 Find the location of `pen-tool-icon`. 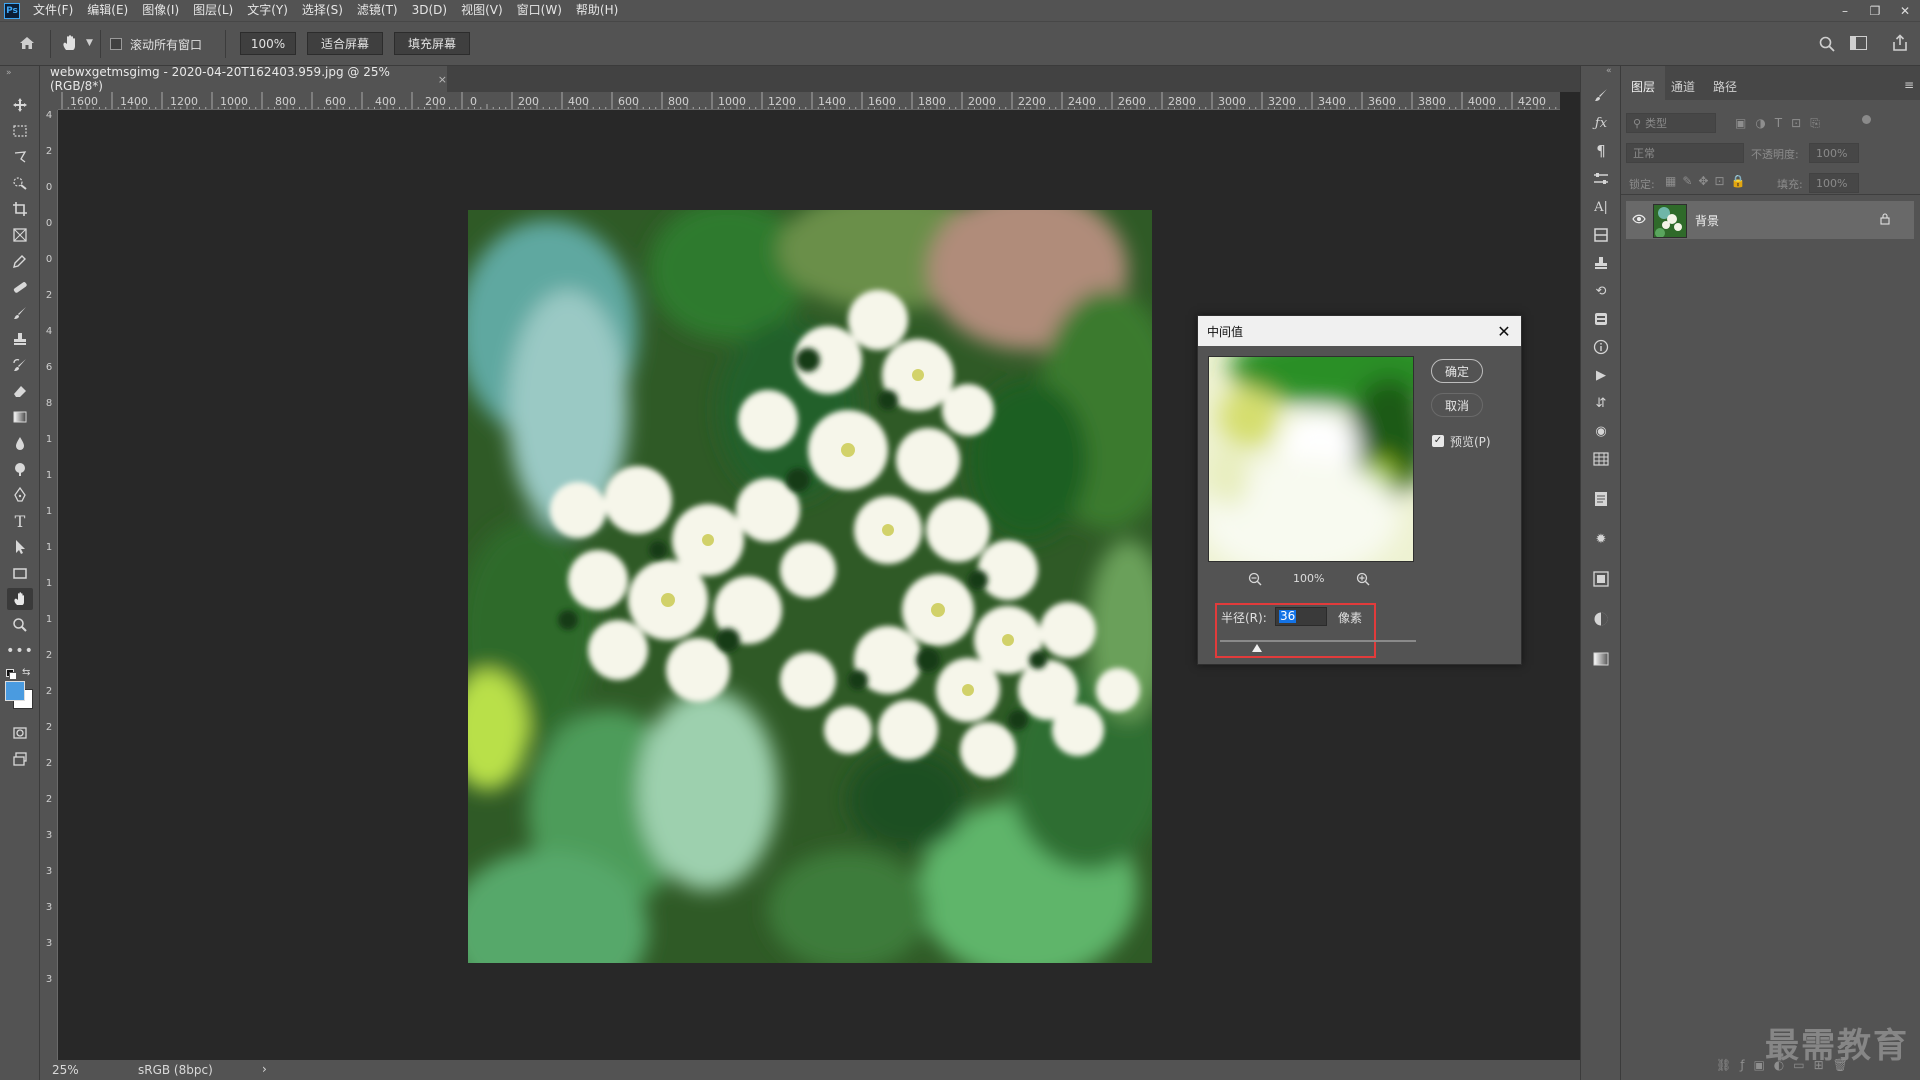

pen-tool-icon is located at coordinates (20, 495).